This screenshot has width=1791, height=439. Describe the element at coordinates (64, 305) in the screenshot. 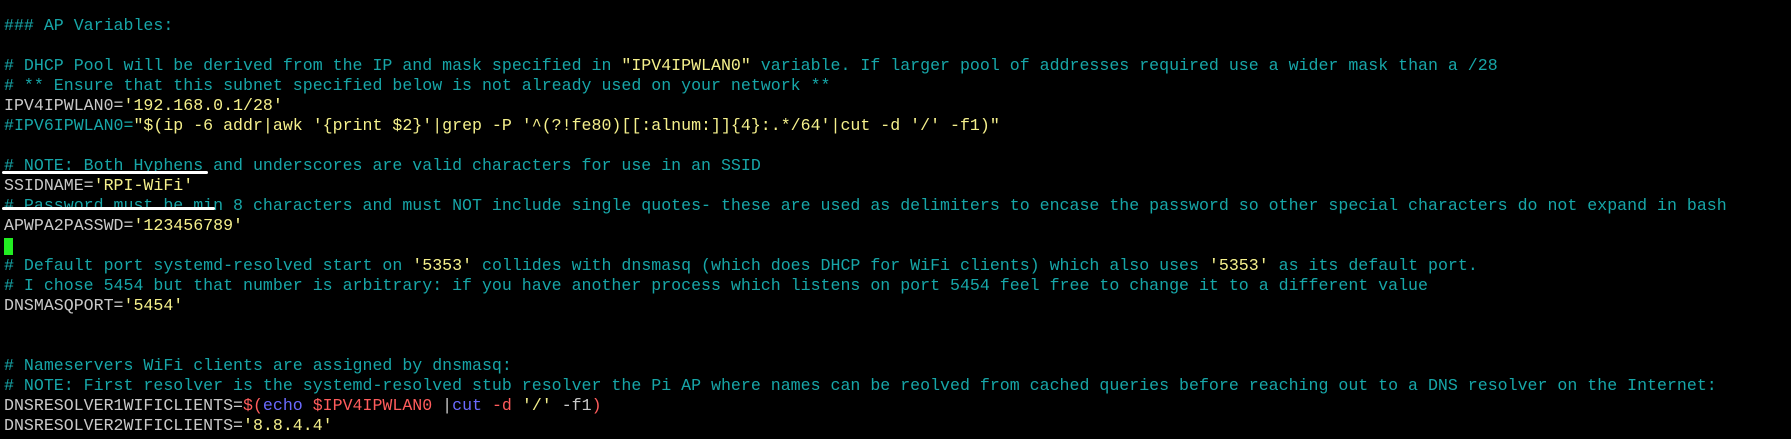

I see `code-token: DNSMASQPORT=` at that location.